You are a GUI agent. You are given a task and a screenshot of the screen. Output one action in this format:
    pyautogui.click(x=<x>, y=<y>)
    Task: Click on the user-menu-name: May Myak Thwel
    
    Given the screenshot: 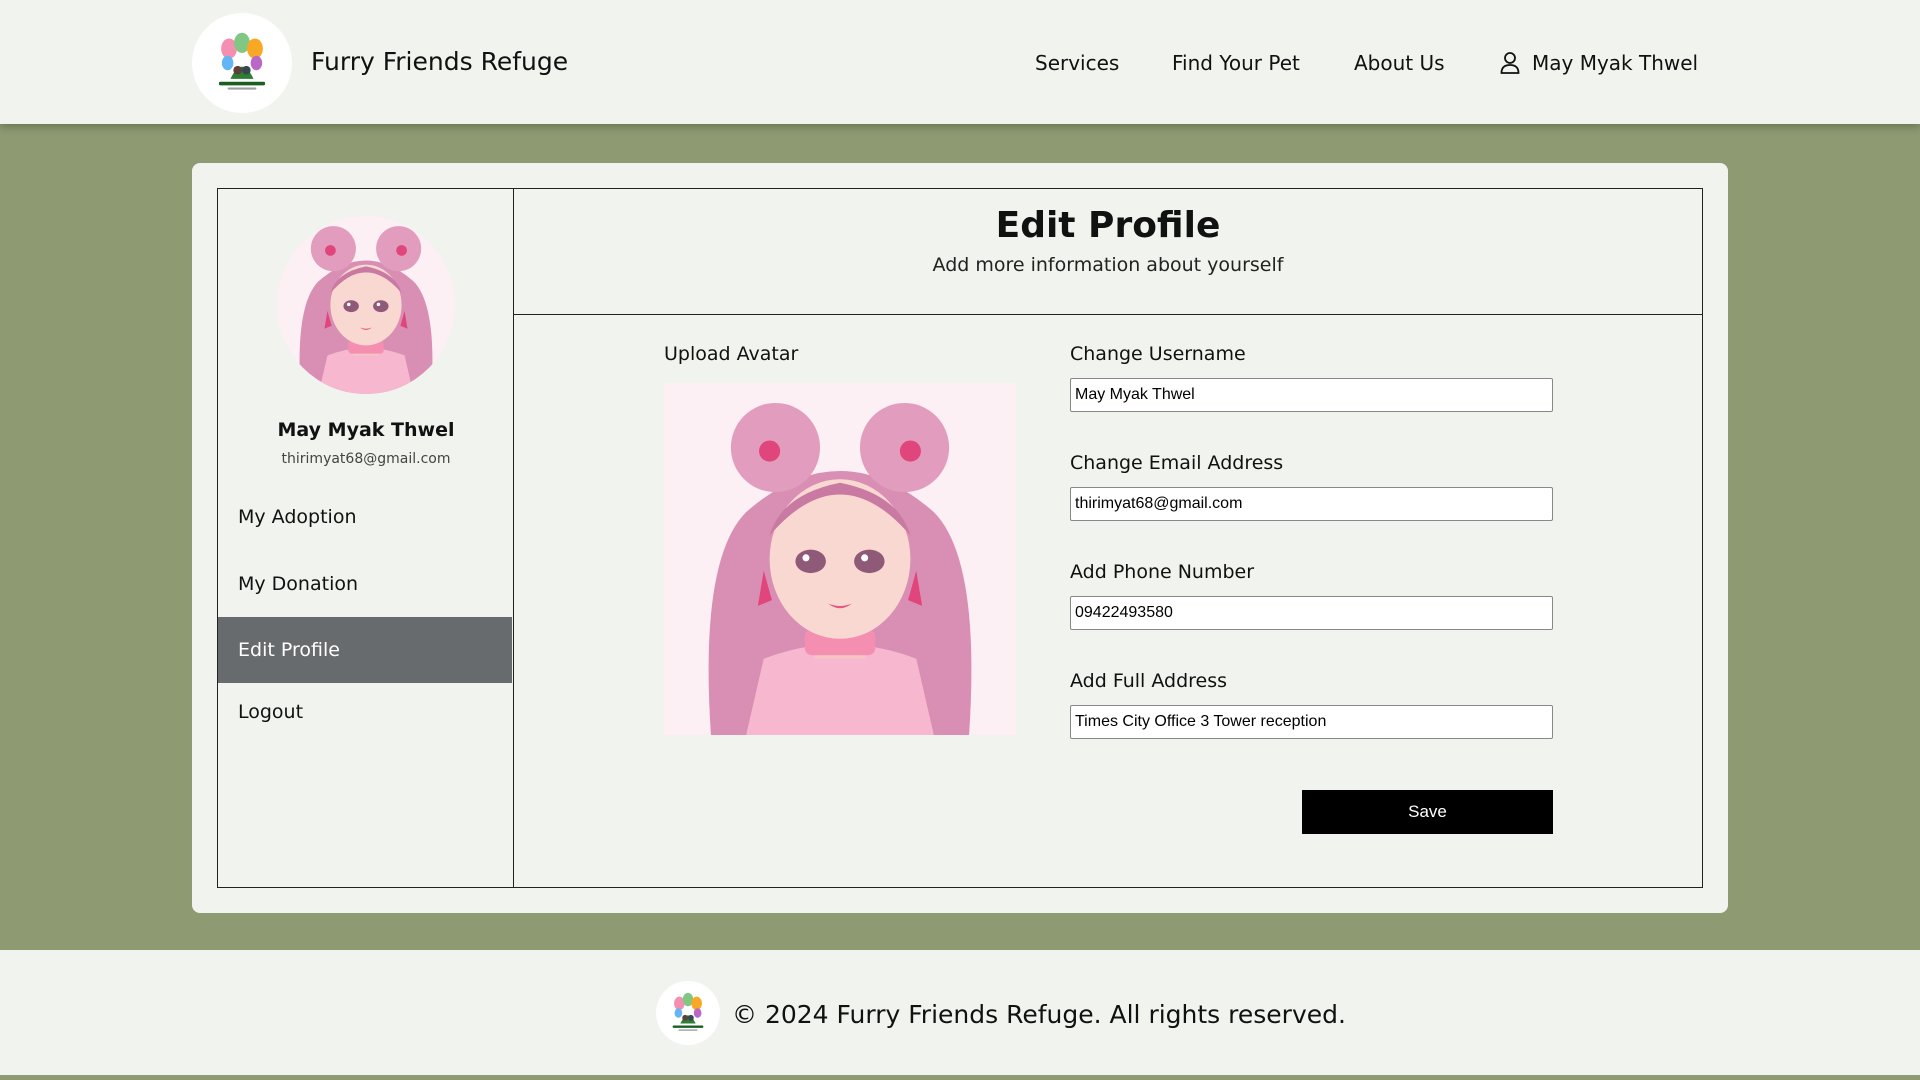 What is the action you would take?
    pyautogui.click(x=1615, y=63)
    